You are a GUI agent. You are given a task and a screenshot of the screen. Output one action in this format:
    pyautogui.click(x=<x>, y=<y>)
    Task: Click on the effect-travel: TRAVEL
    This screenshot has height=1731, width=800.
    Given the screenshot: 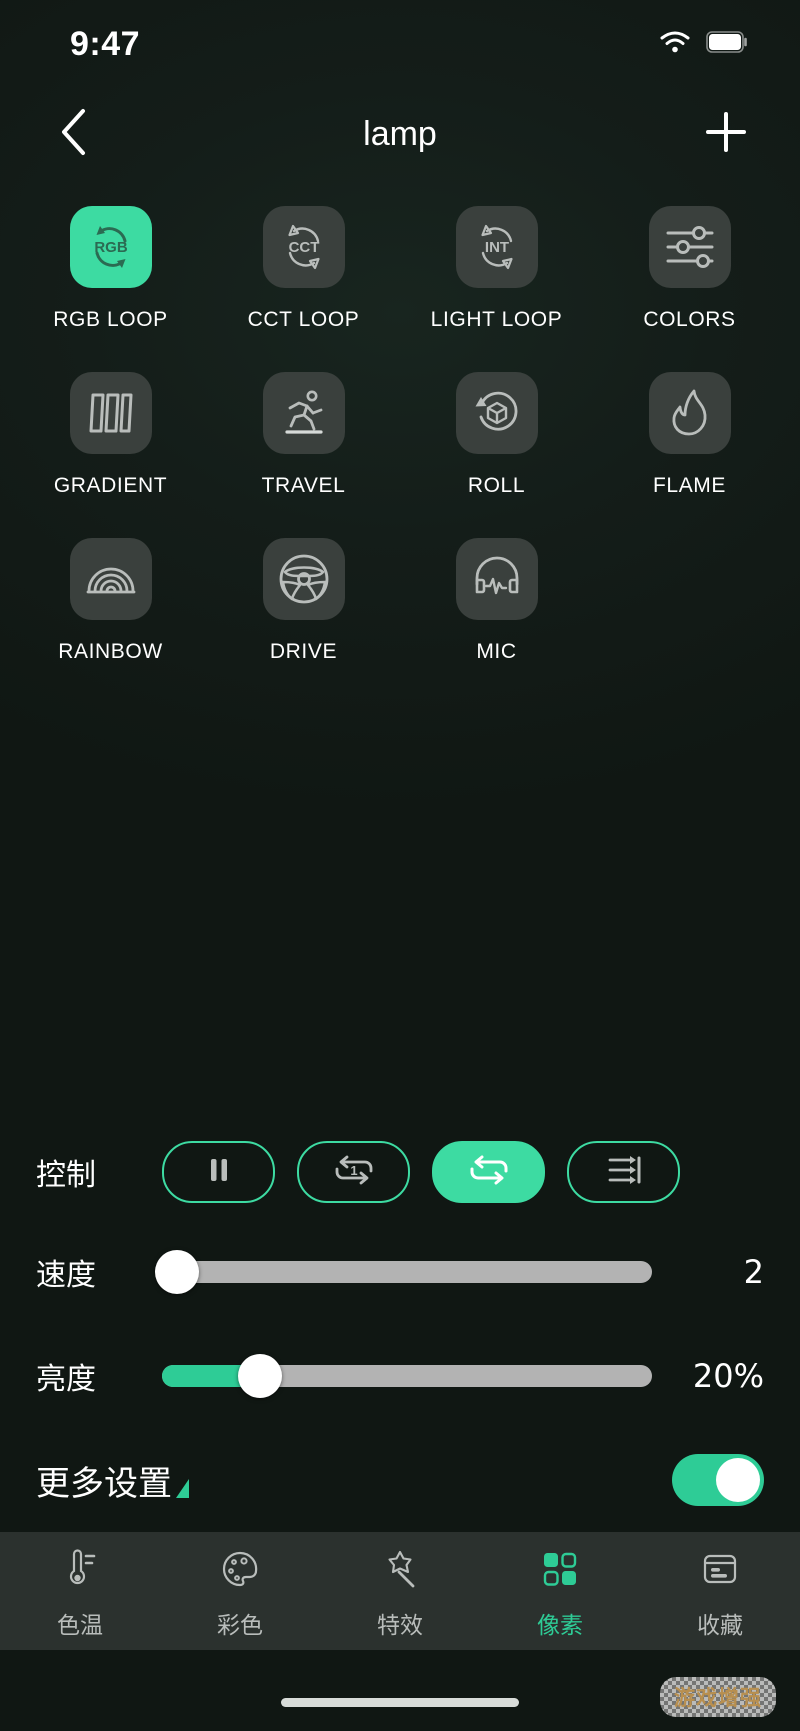 What is the action you would take?
    pyautogui.click(x=303, y=445)
    